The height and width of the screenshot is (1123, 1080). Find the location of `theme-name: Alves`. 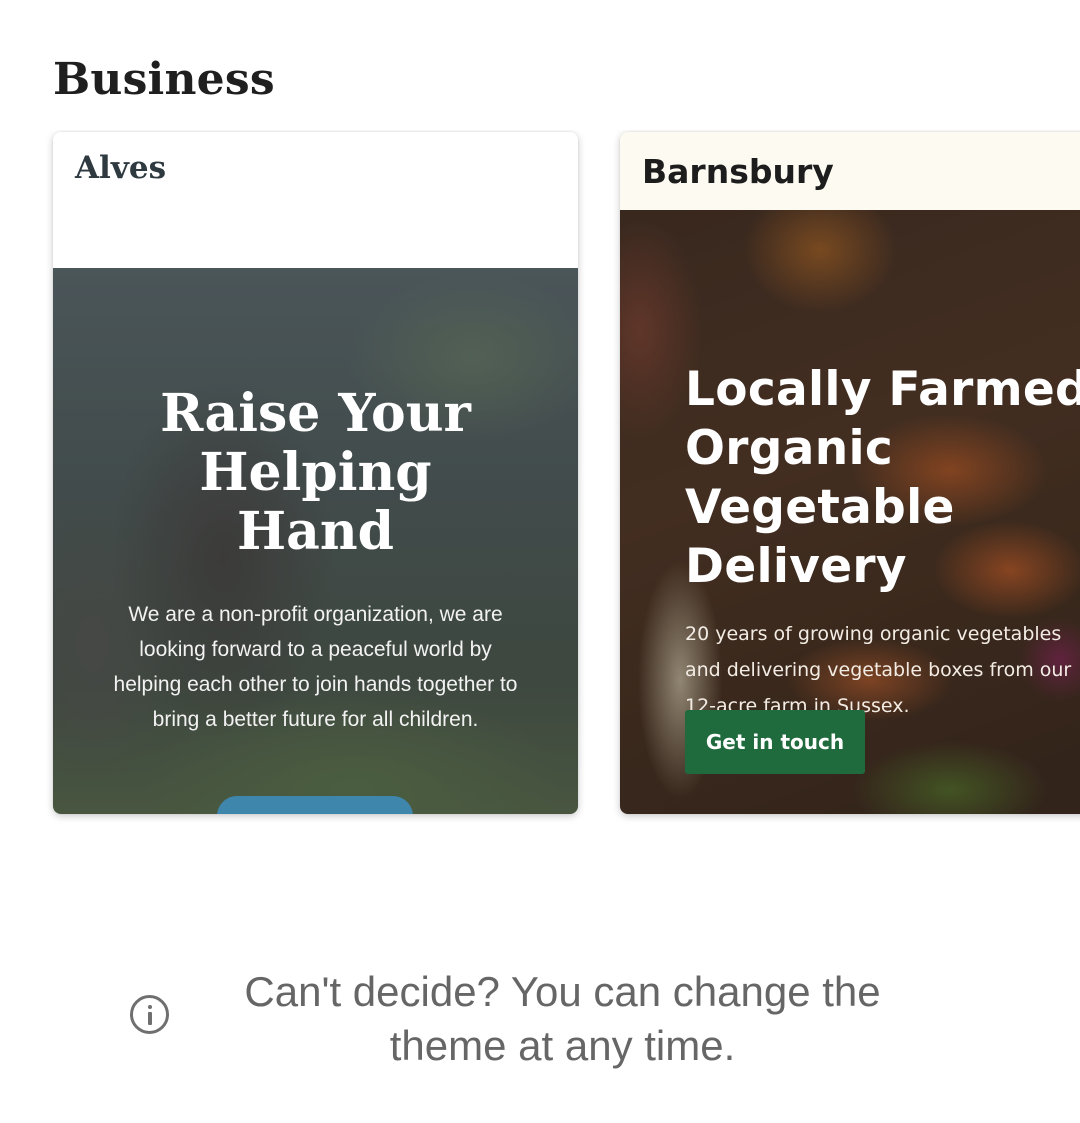

theme-name: Alves is located at coordinates (121, 168).